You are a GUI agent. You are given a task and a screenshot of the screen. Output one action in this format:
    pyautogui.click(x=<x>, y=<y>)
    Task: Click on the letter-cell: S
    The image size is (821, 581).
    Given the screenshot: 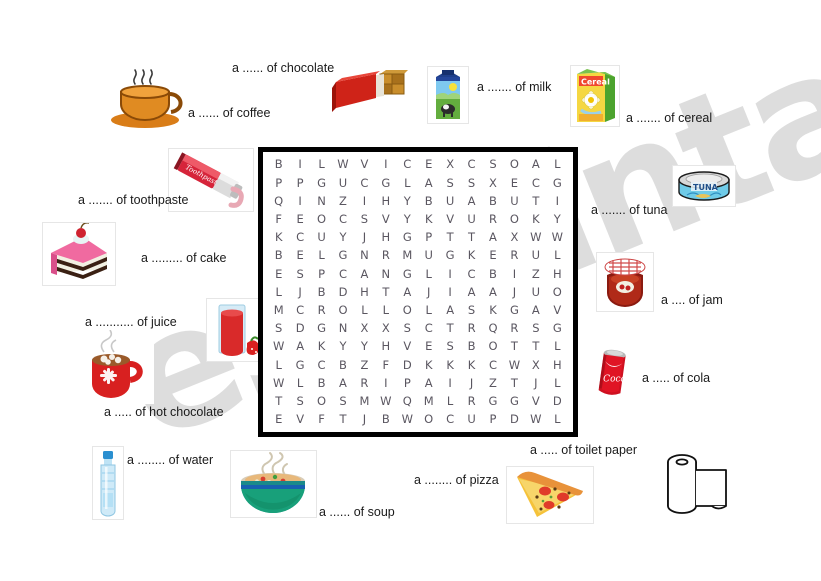 What is the action you would take?
    pyautogui.click(x=407, y=329)
    